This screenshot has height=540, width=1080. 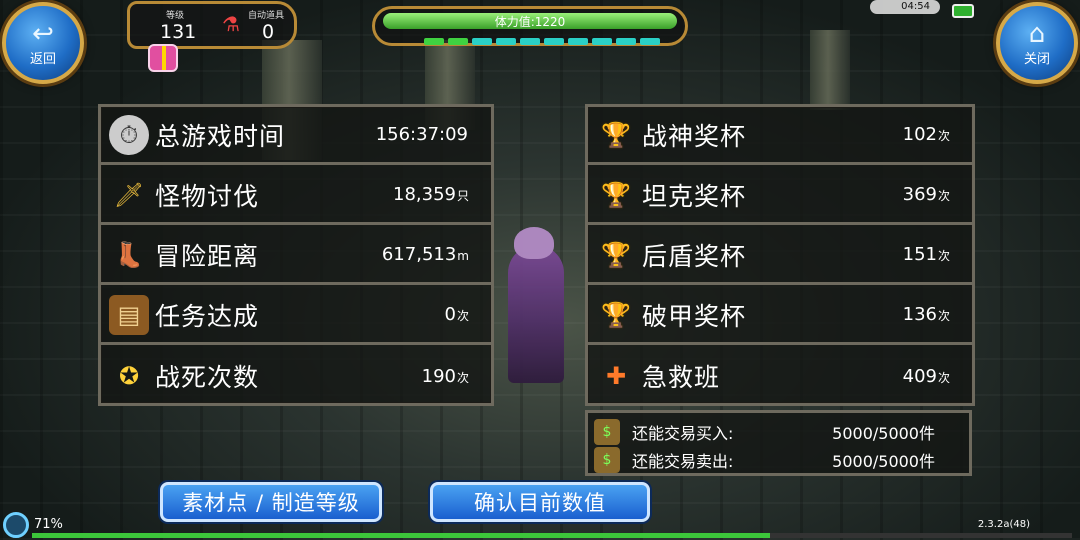 I want to click on stat-value: 102次, so click(x=926, y=134).